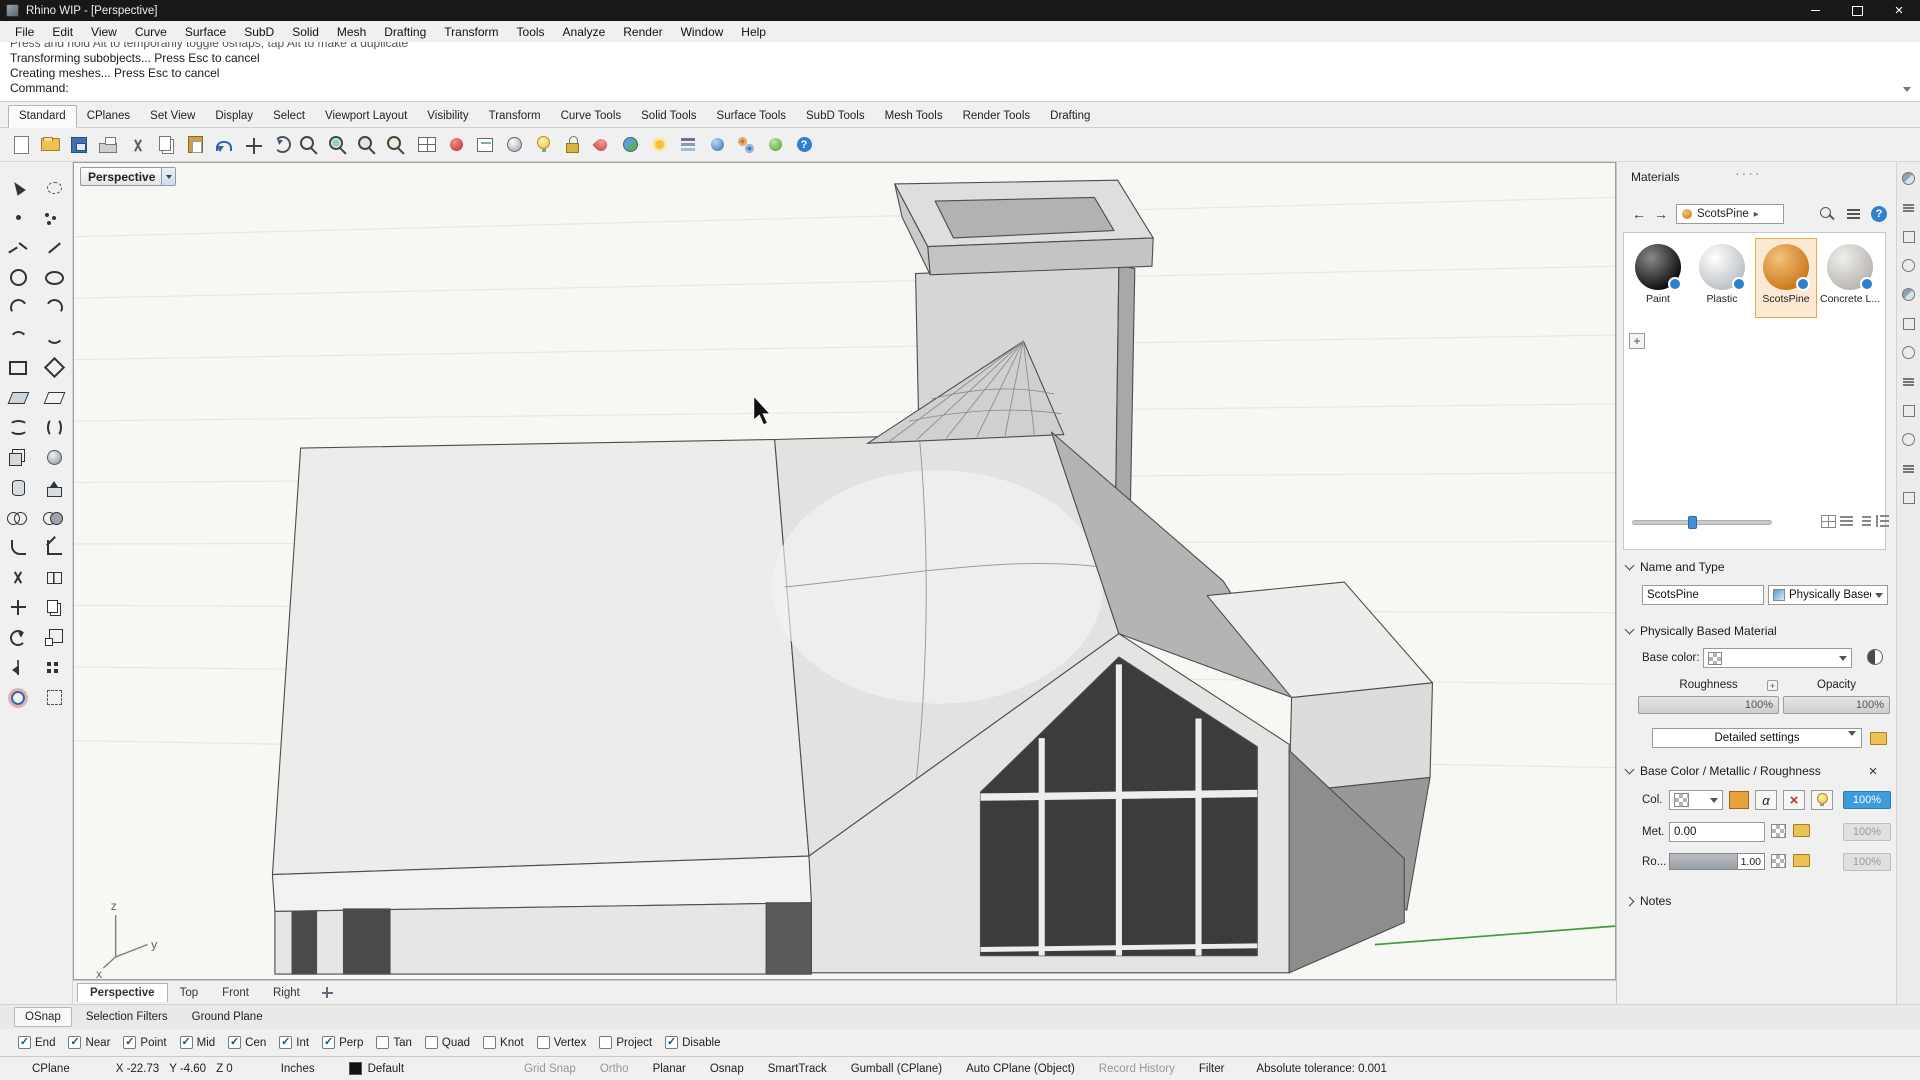 The image size is (1920, 1080). Describe the element at coordinates (18, 337) in the screenshot. I see `curve-icon` at that location.